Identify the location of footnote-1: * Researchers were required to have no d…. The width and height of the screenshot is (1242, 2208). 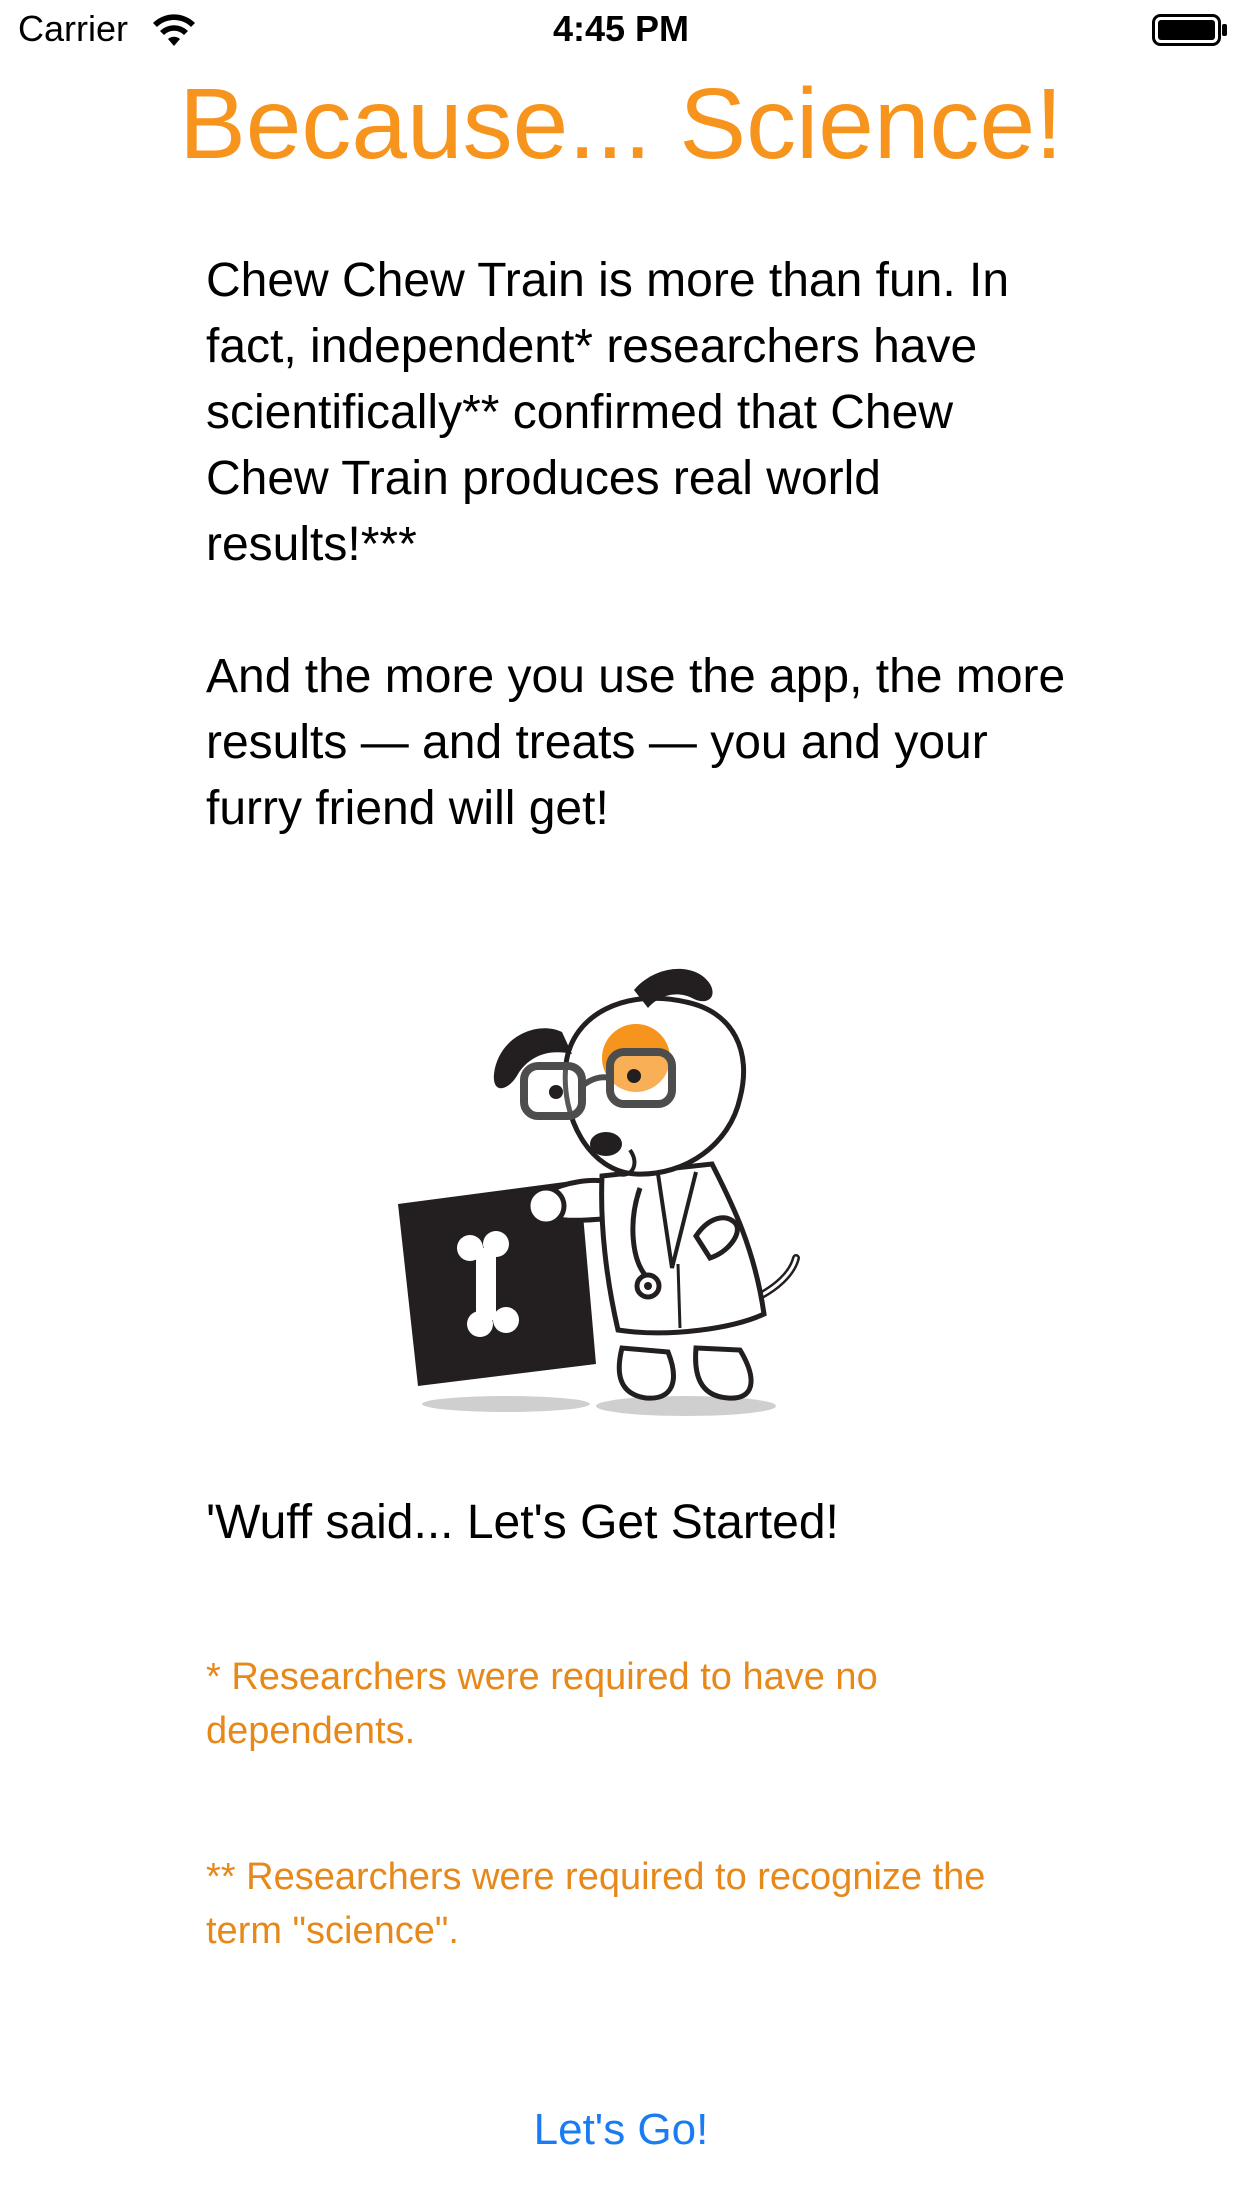
(542, 1704).